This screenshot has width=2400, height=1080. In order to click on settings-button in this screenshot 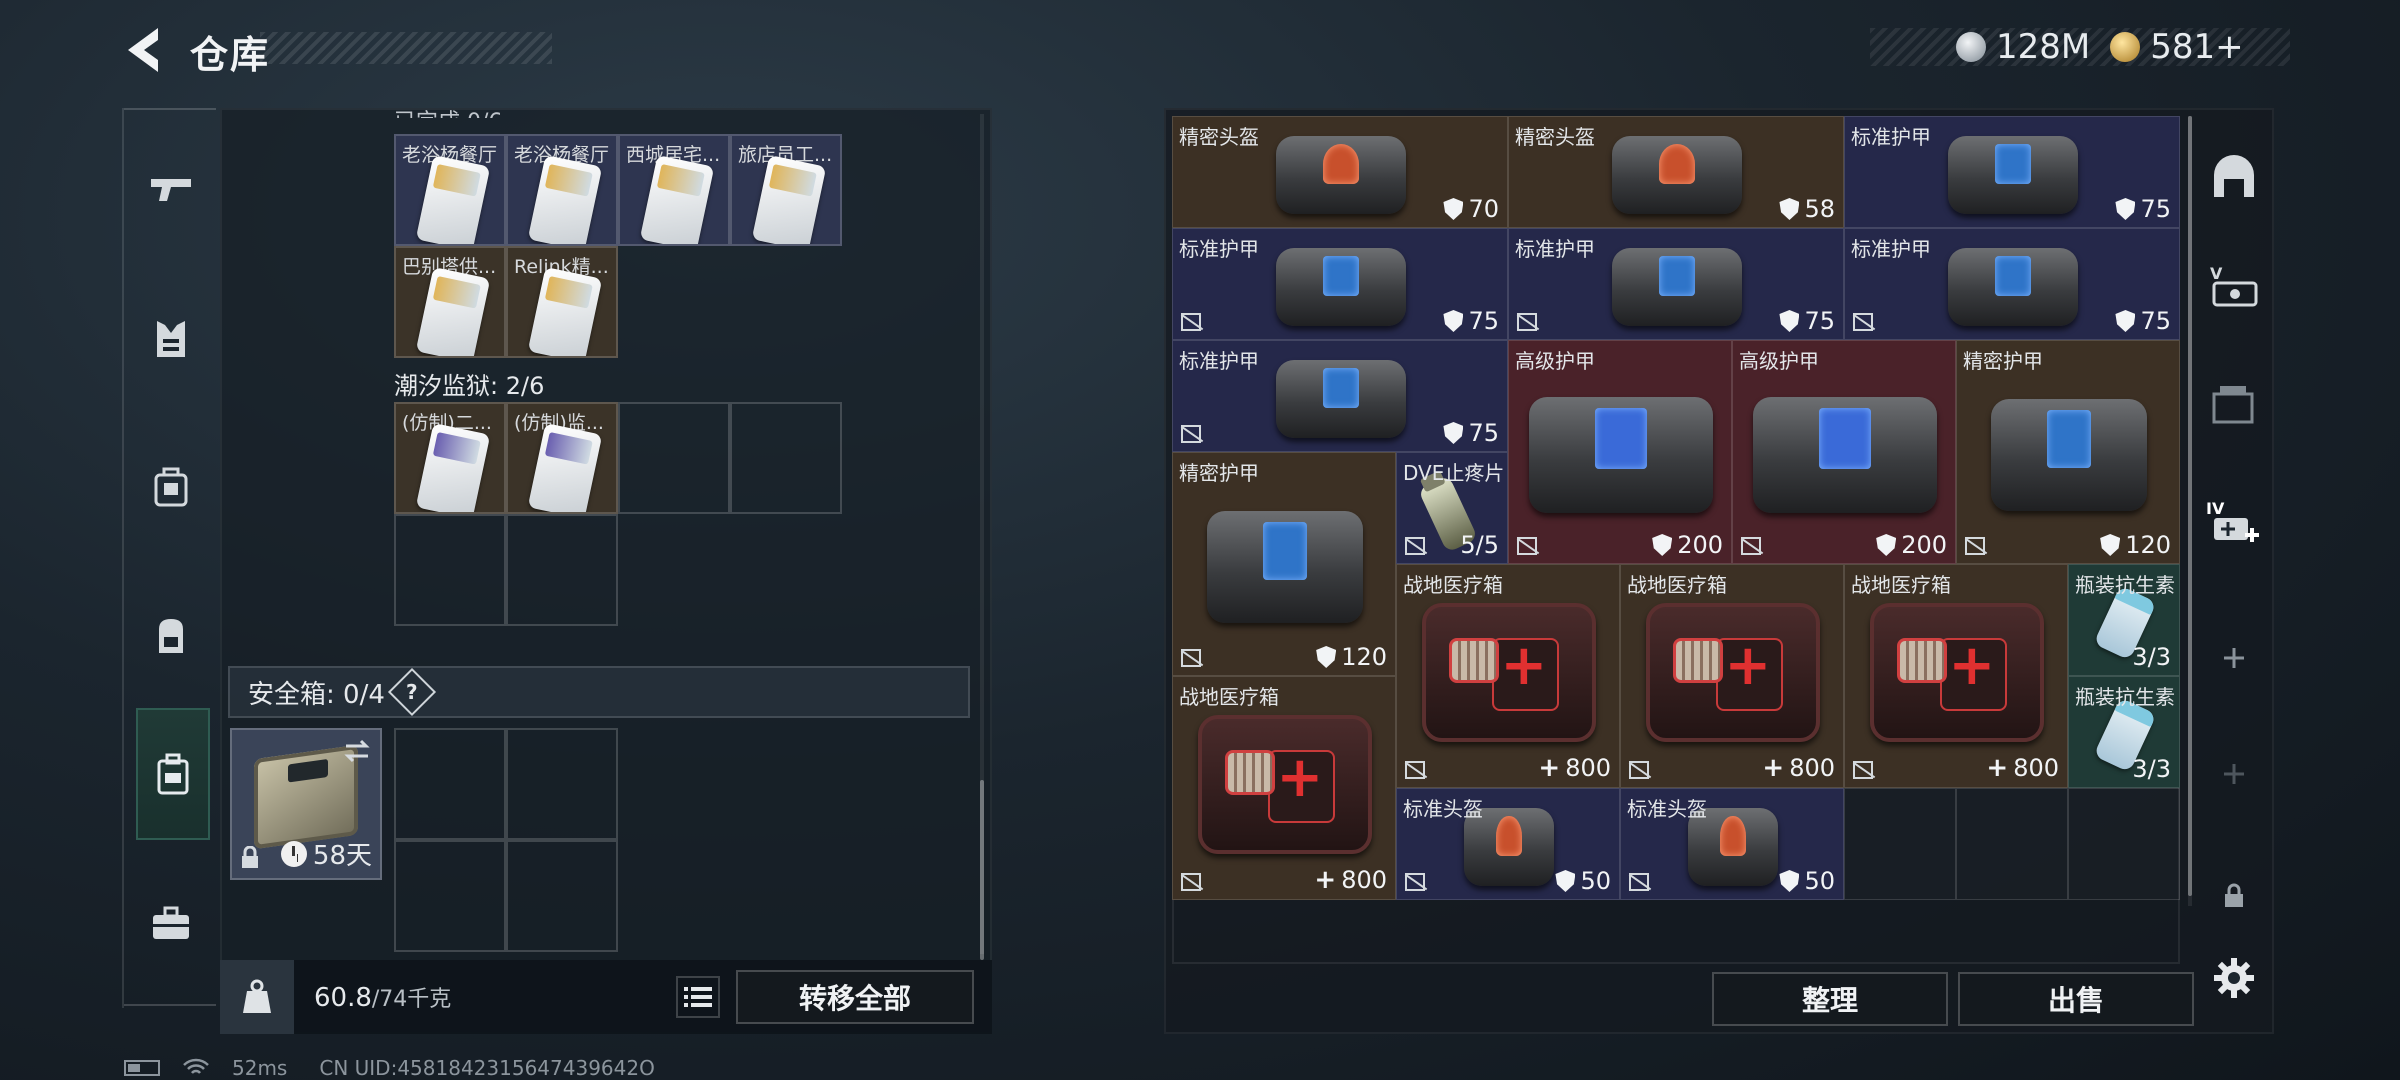, I will do `click(2234, 978)`.